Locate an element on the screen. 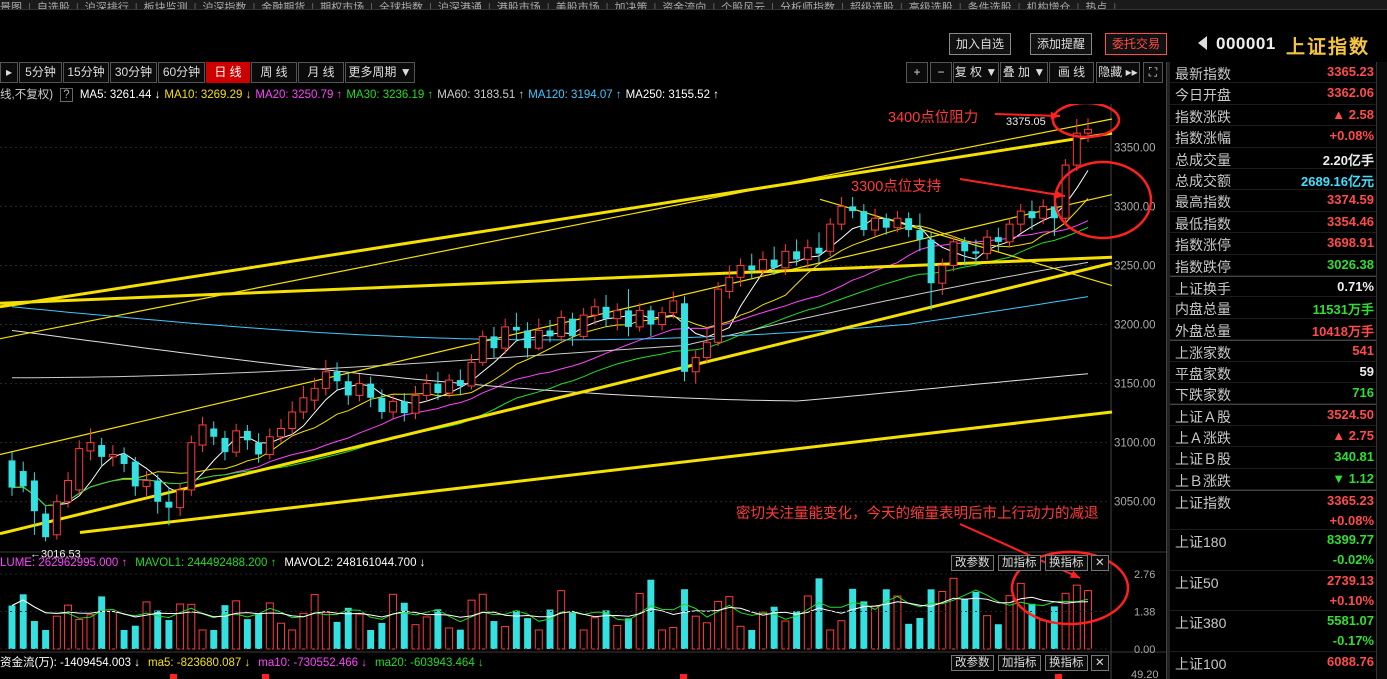 This screenshot has height=679, width=1387. y-tick-label: 3050.00 is located at coordinates (1135, 503).